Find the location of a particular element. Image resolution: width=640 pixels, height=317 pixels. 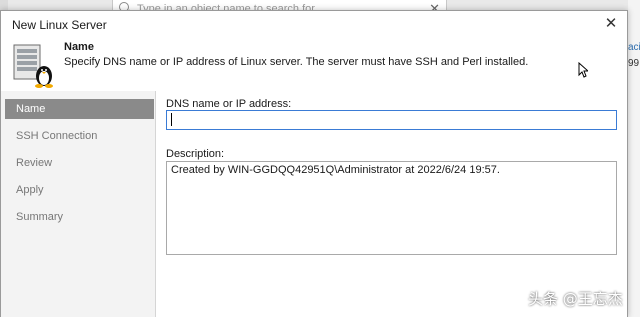

step-summary: Summary is located at coordinates (79, 217).